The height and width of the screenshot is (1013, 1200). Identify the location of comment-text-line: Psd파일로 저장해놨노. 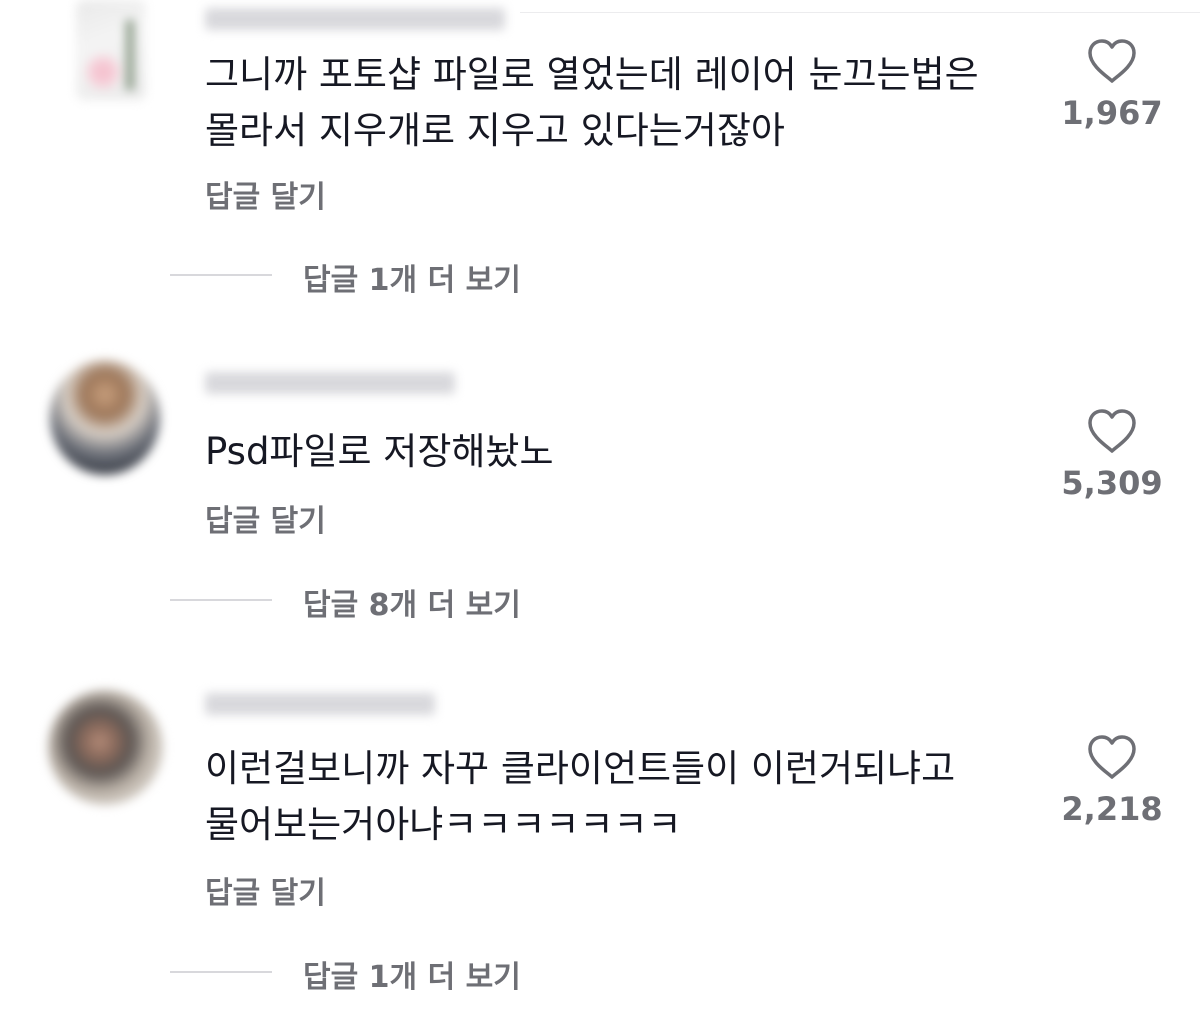
(379, 451).